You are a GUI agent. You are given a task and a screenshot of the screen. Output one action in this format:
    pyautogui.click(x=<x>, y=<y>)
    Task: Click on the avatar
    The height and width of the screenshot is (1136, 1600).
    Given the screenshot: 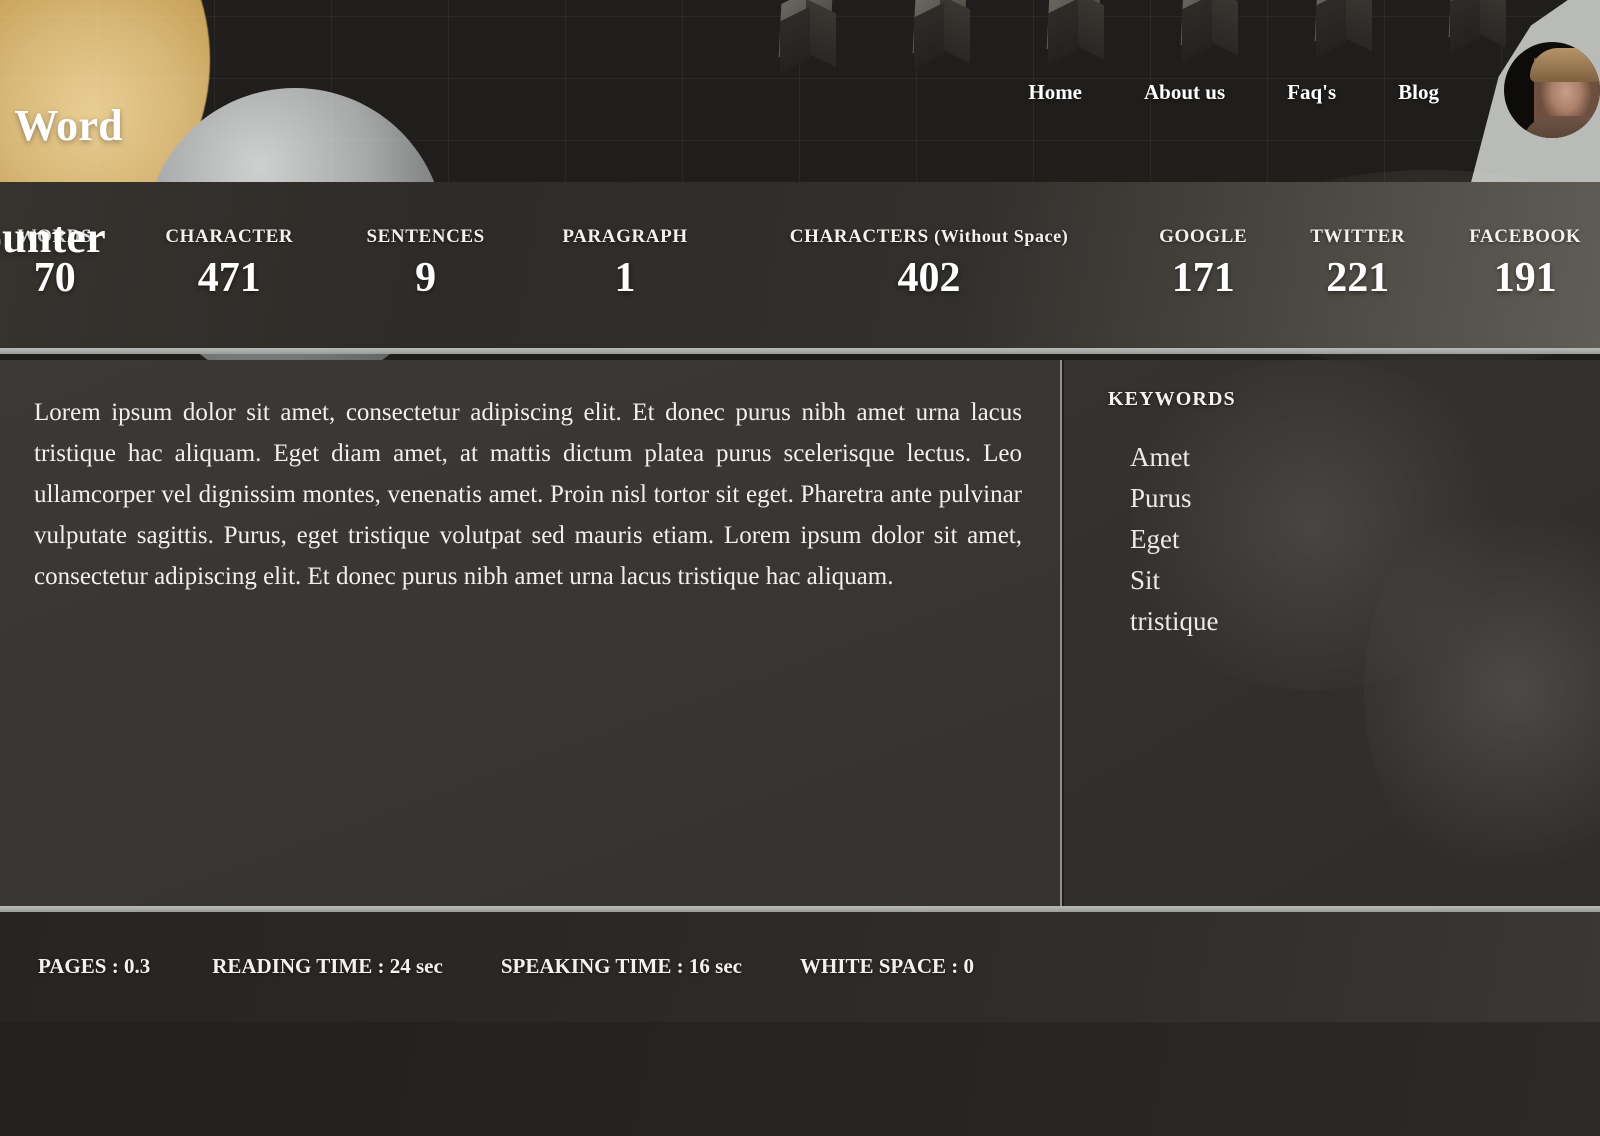 What is the action you would take?
    pyautogui.click(x=1552, y=90)
    